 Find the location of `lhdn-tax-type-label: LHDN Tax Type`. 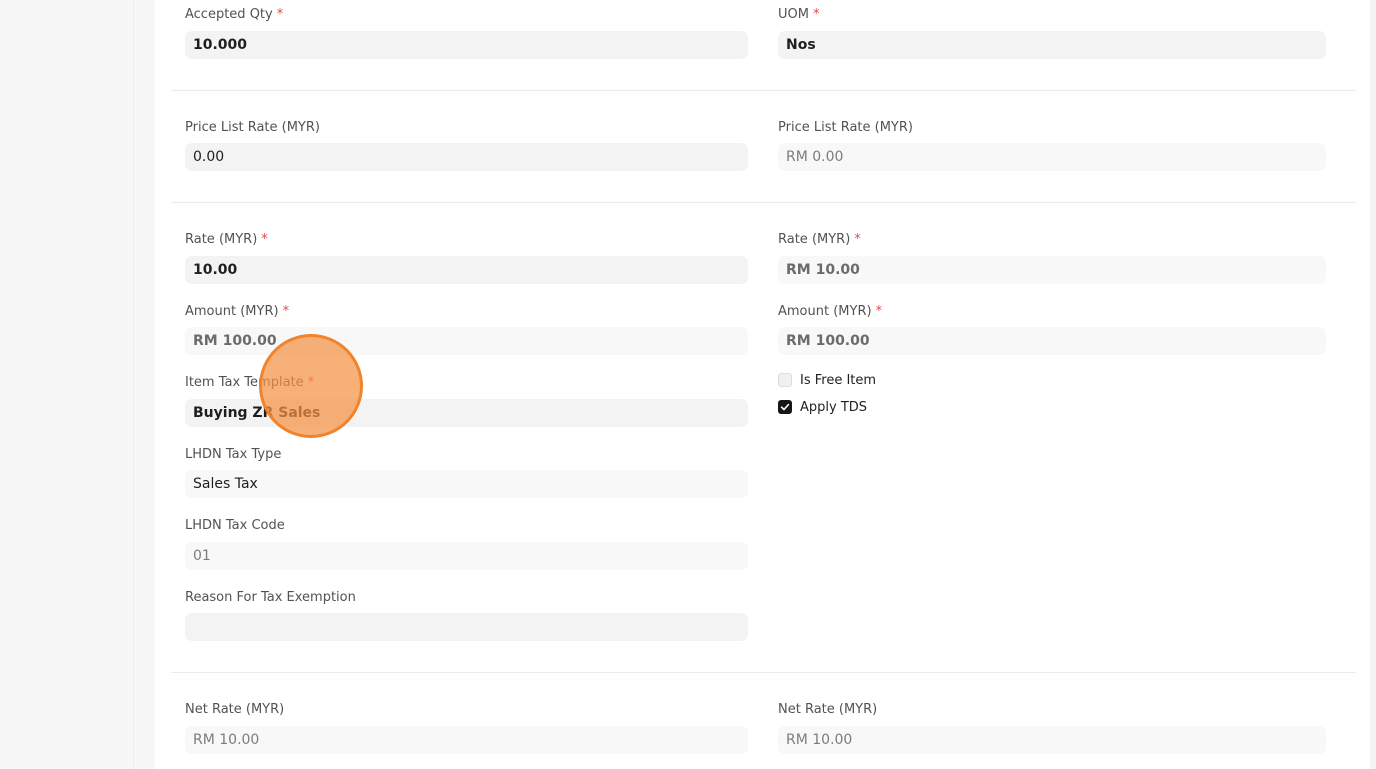

lhdn-tax-type-label: LHDN Tax Type is located at coordinates (233, 454).